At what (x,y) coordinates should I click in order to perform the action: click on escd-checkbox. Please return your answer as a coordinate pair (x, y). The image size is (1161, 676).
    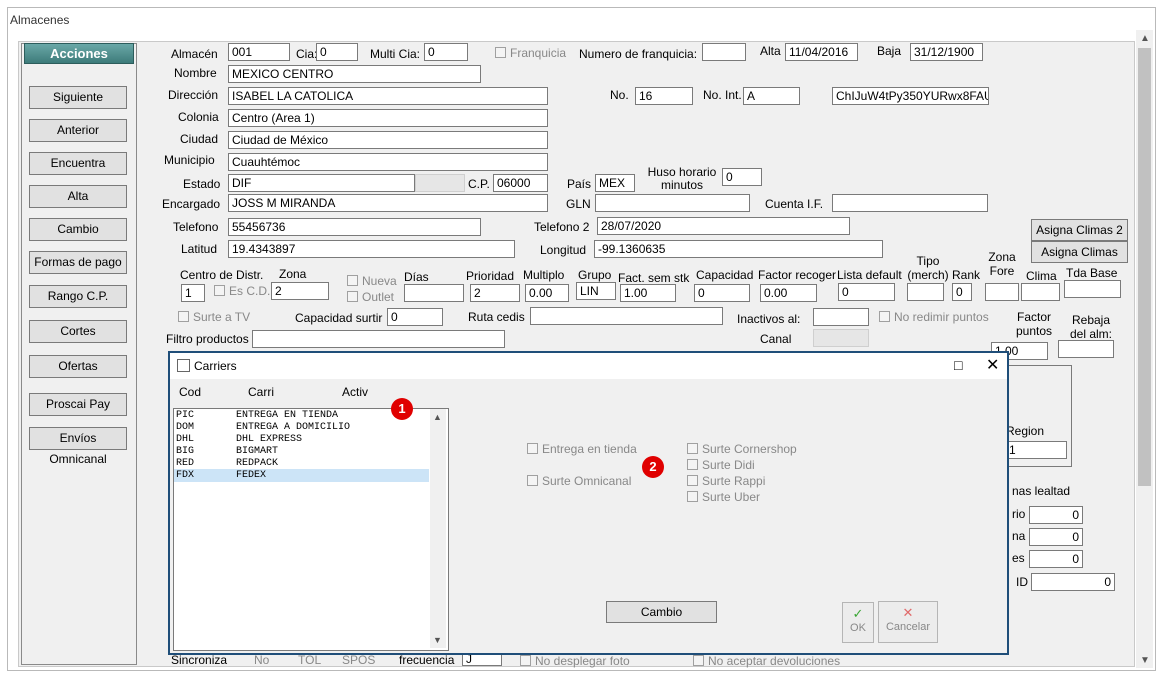
    Looking at the image, I should click on (219, 290).